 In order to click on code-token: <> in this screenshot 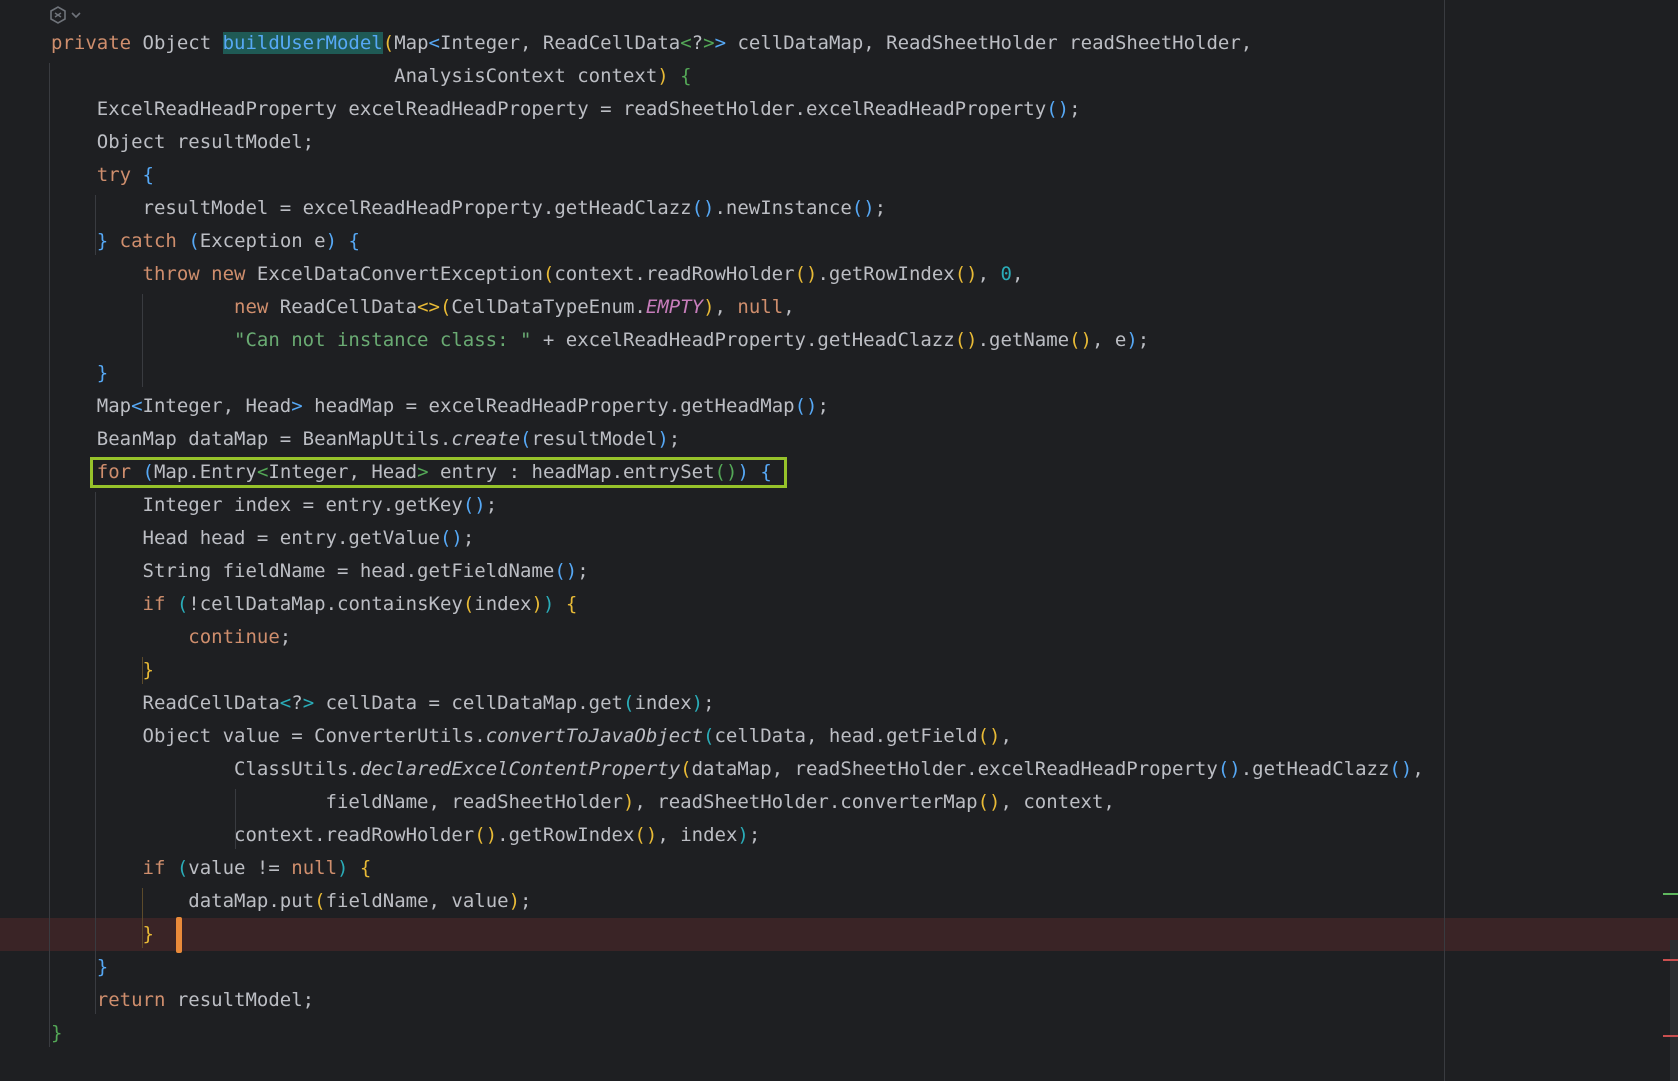, I will do `click(428, 307)`.